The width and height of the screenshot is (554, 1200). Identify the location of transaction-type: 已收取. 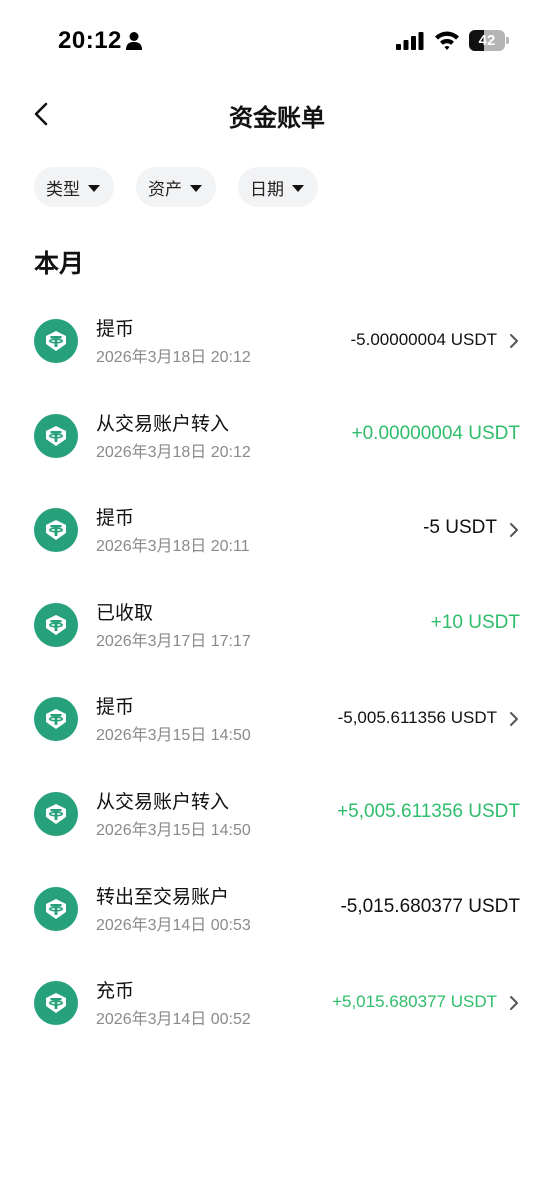
(125, 613).